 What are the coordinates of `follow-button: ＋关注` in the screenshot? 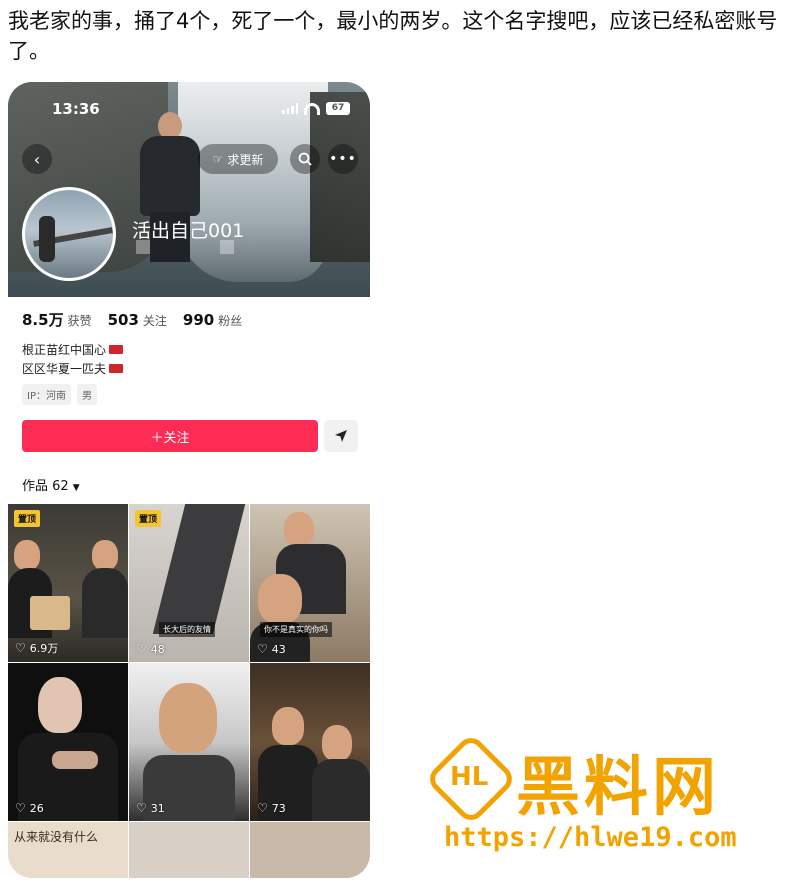 It's located at (170, 436).